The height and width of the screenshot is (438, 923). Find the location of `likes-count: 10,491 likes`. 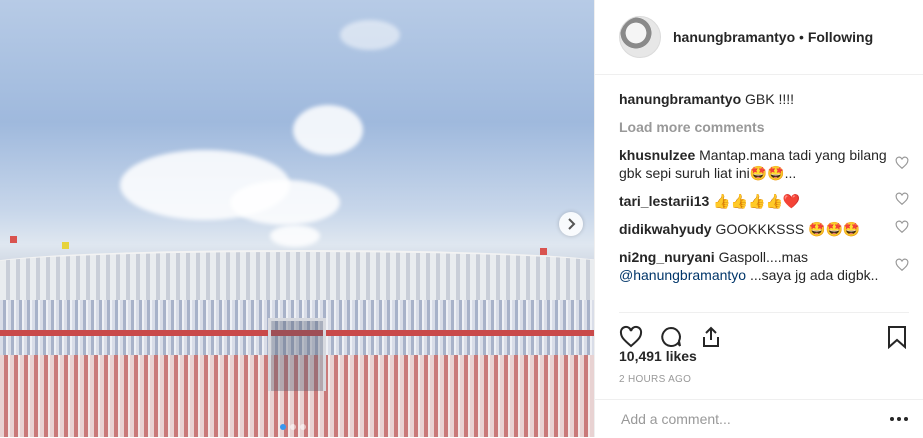

likes-count: 10,491 likes is located at coordinates (658, 356).